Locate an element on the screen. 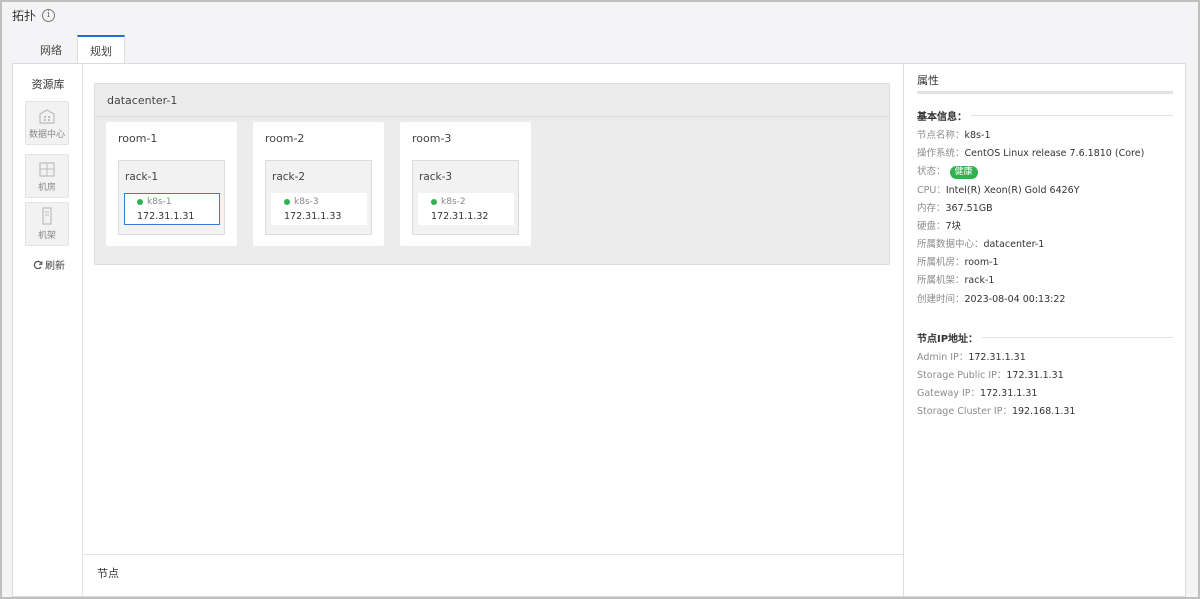  node-ip: 172.31.1.32 is located at coordinates (460, 216).